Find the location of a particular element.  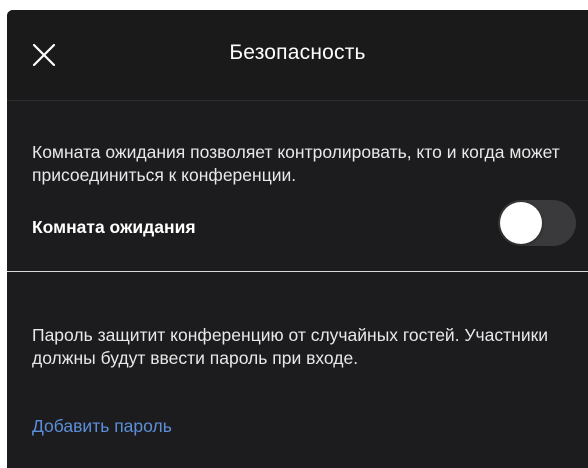

waiting-room-label: Комната ожидания is located at coordinates (114, 227).